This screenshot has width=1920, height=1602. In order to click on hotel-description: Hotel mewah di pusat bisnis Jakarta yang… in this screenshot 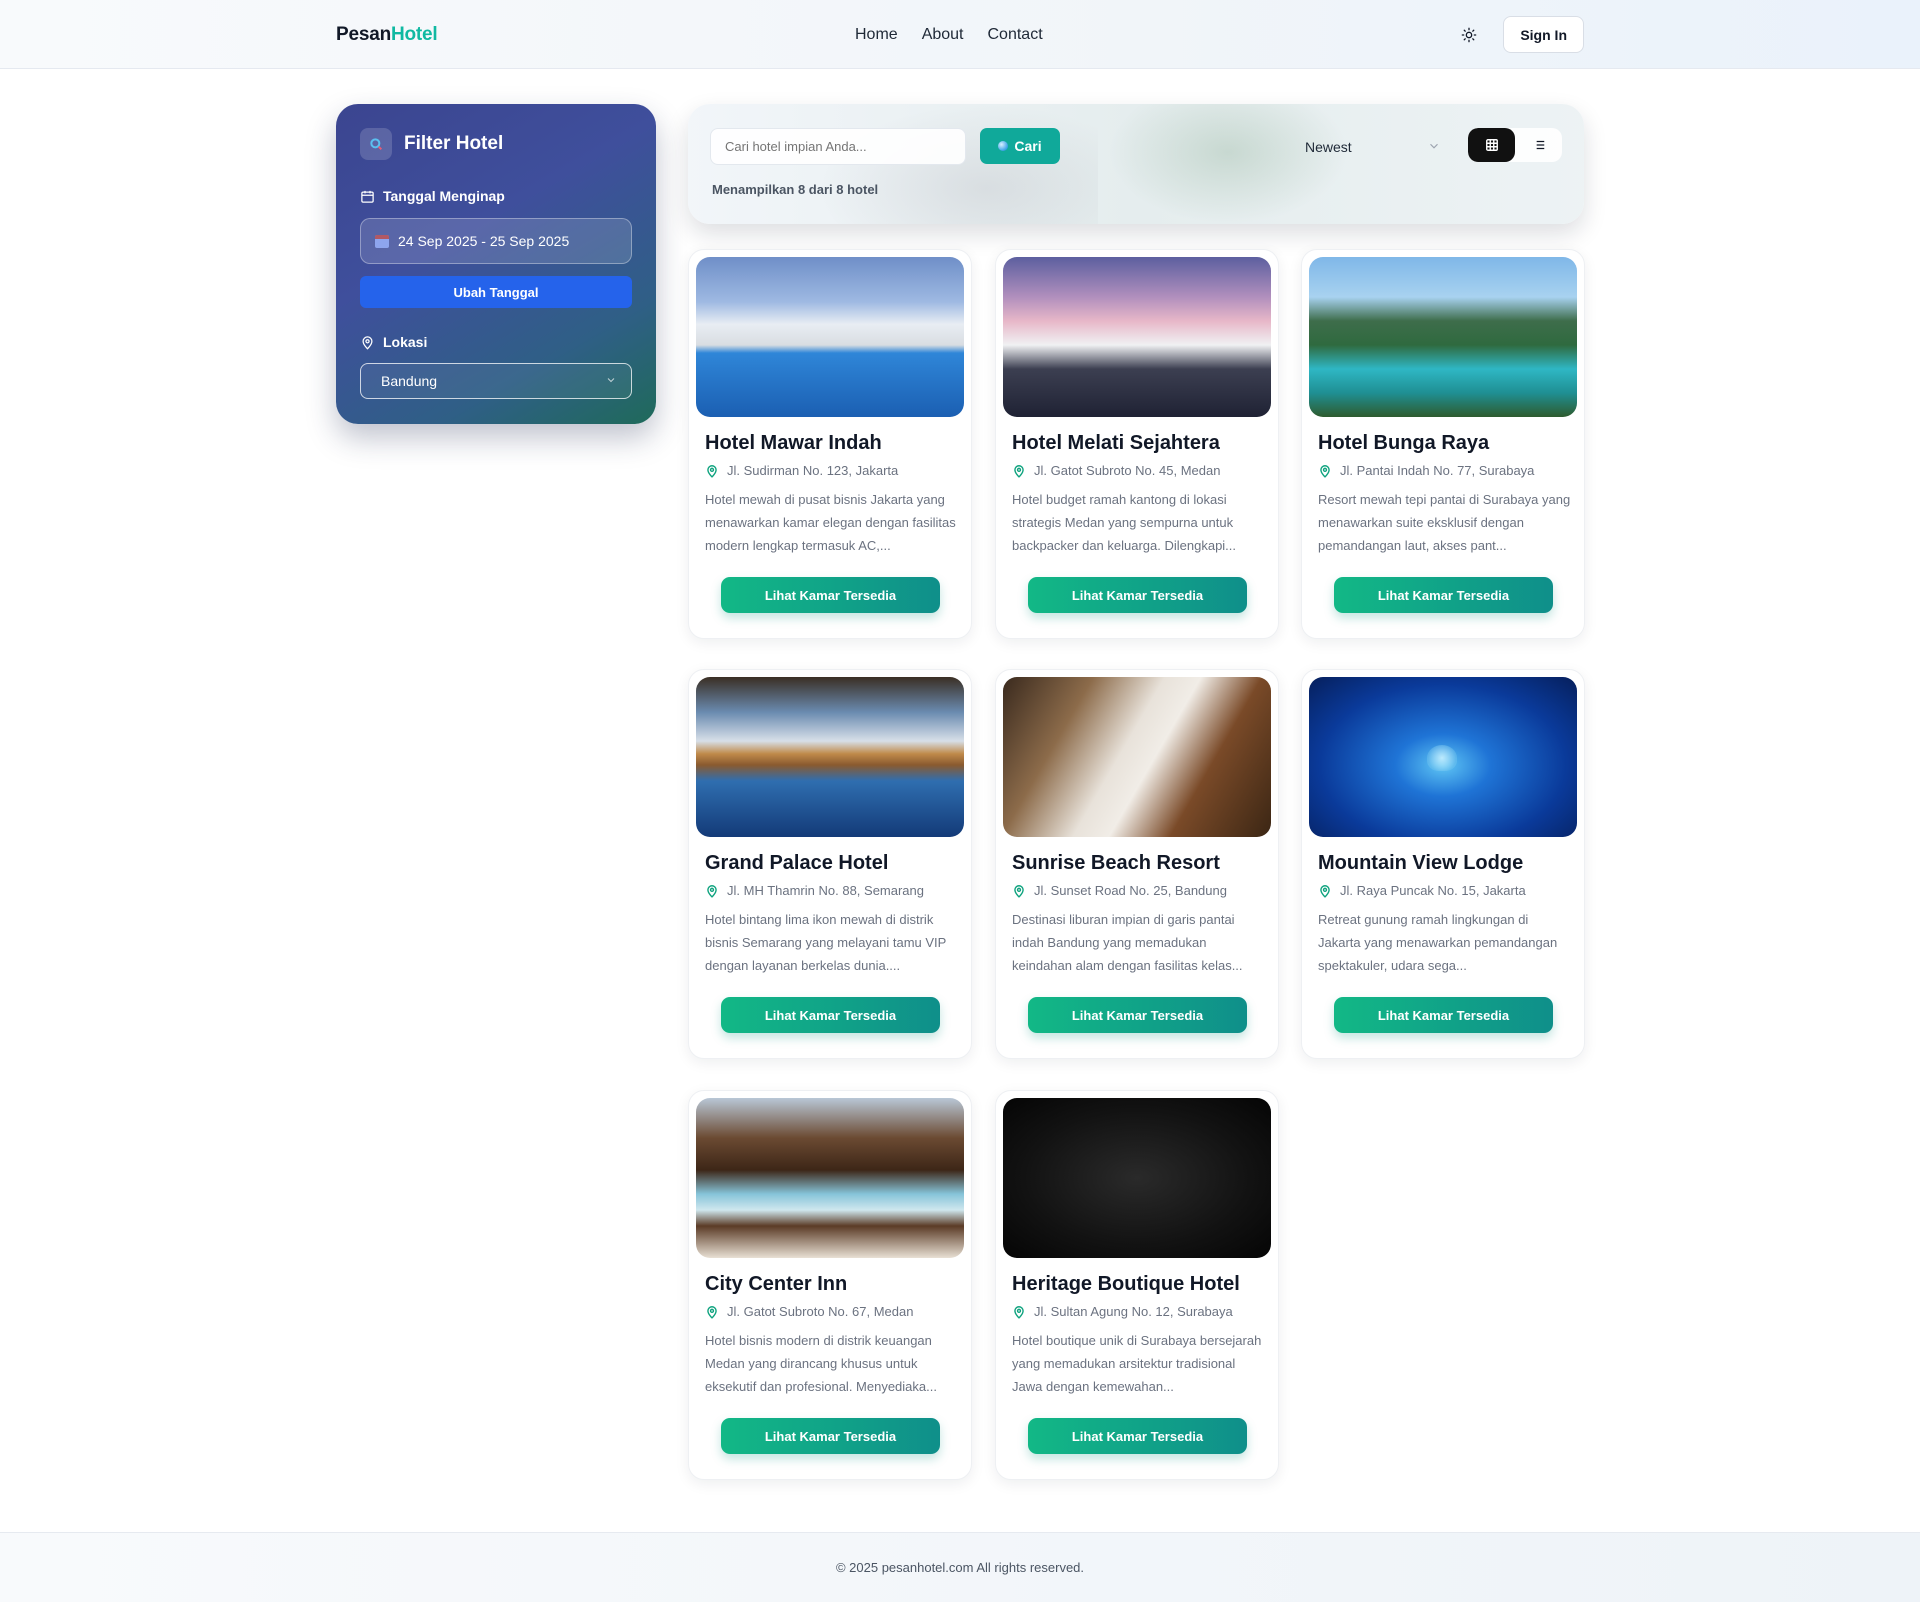, I will do `click(830, 522)`.